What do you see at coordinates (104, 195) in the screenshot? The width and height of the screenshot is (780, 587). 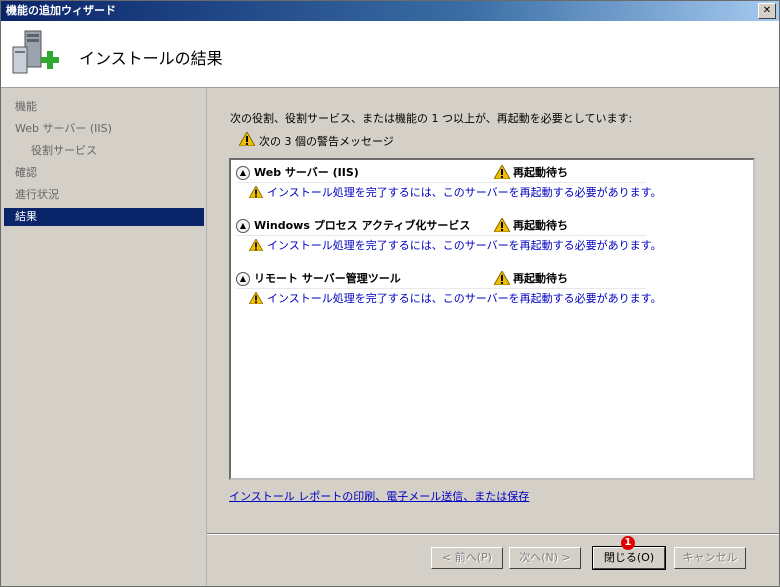 I see `sidebar-item-progress: 進行状況` at bounding box center [104, 195].